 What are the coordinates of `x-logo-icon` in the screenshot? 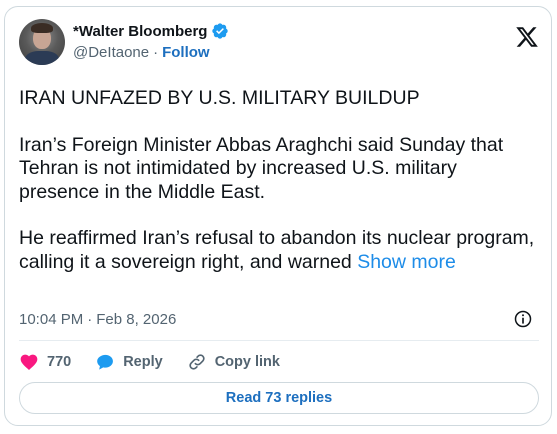 It's located at (527, 37).